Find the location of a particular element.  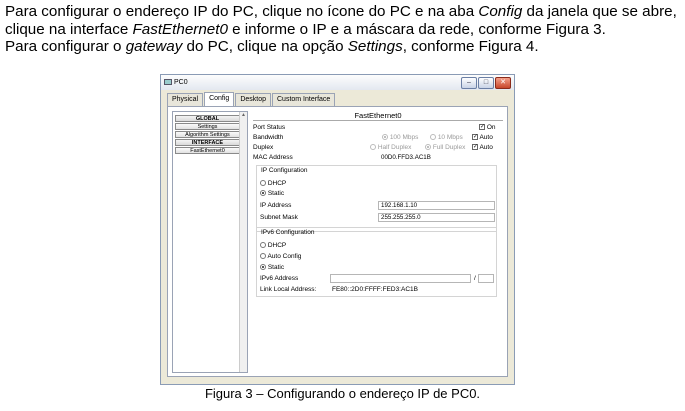

bandwidth-label: Bandwidth is located at coordinates (268, 137).